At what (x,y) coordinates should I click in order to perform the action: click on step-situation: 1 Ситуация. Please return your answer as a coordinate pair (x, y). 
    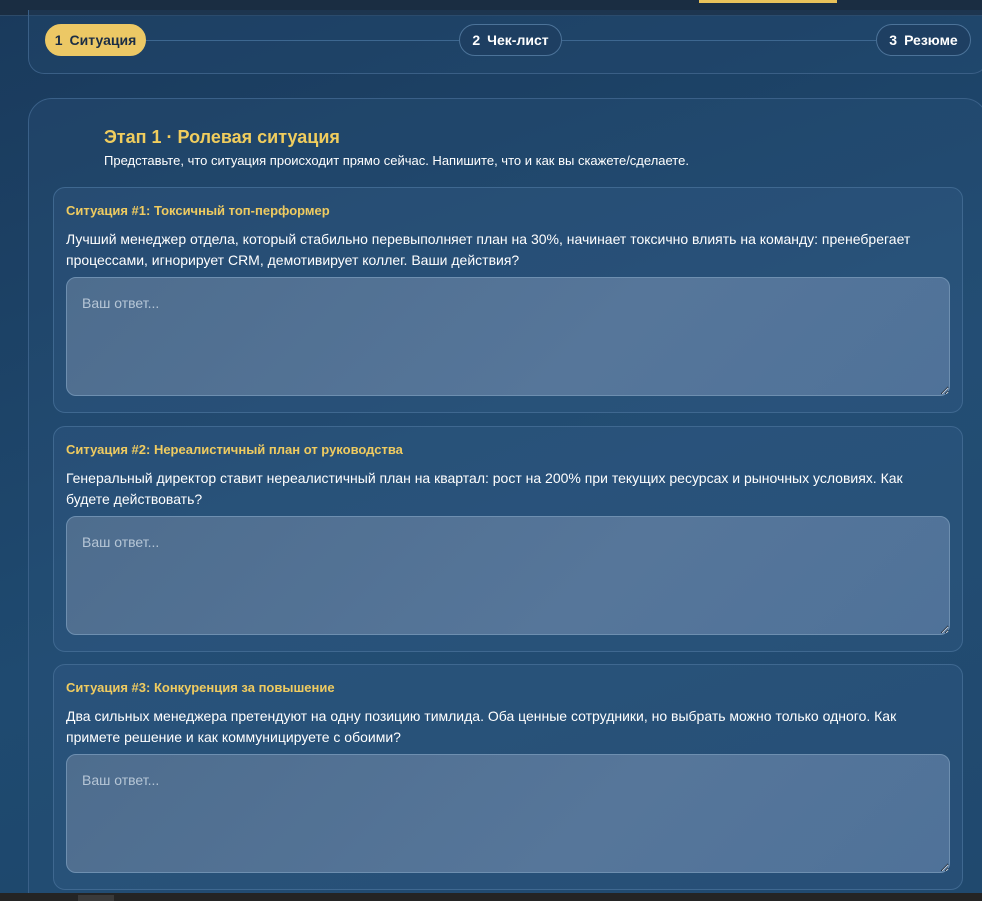
    Looking at the image, I should click on (95, 40).